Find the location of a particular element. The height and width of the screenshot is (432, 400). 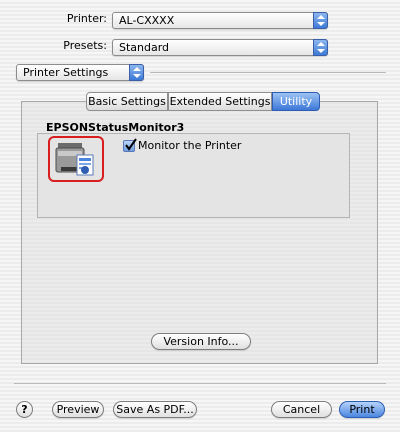

checkmark-icon is located at coordinates (131, 144).